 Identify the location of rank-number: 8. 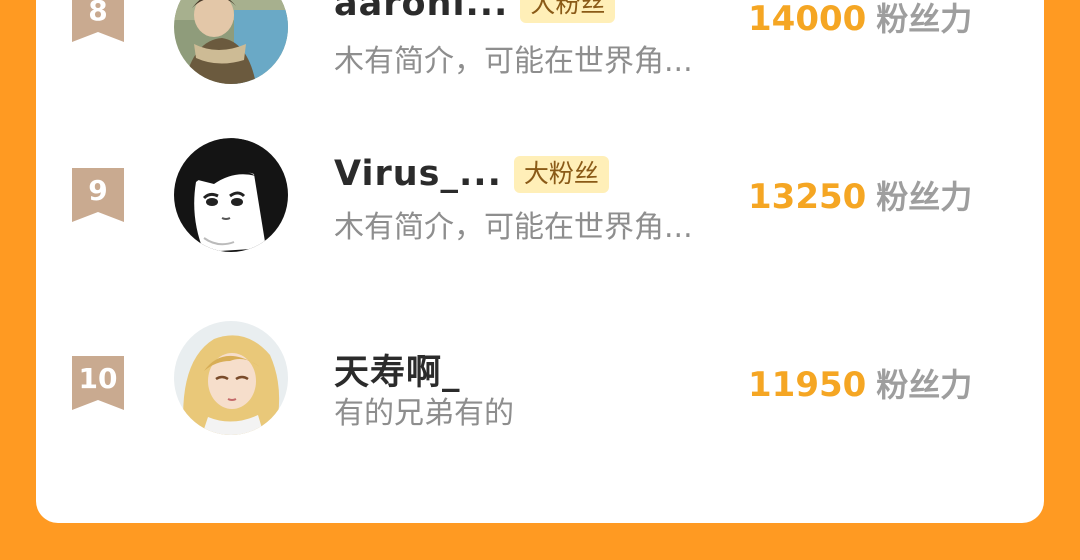
(98, 13).